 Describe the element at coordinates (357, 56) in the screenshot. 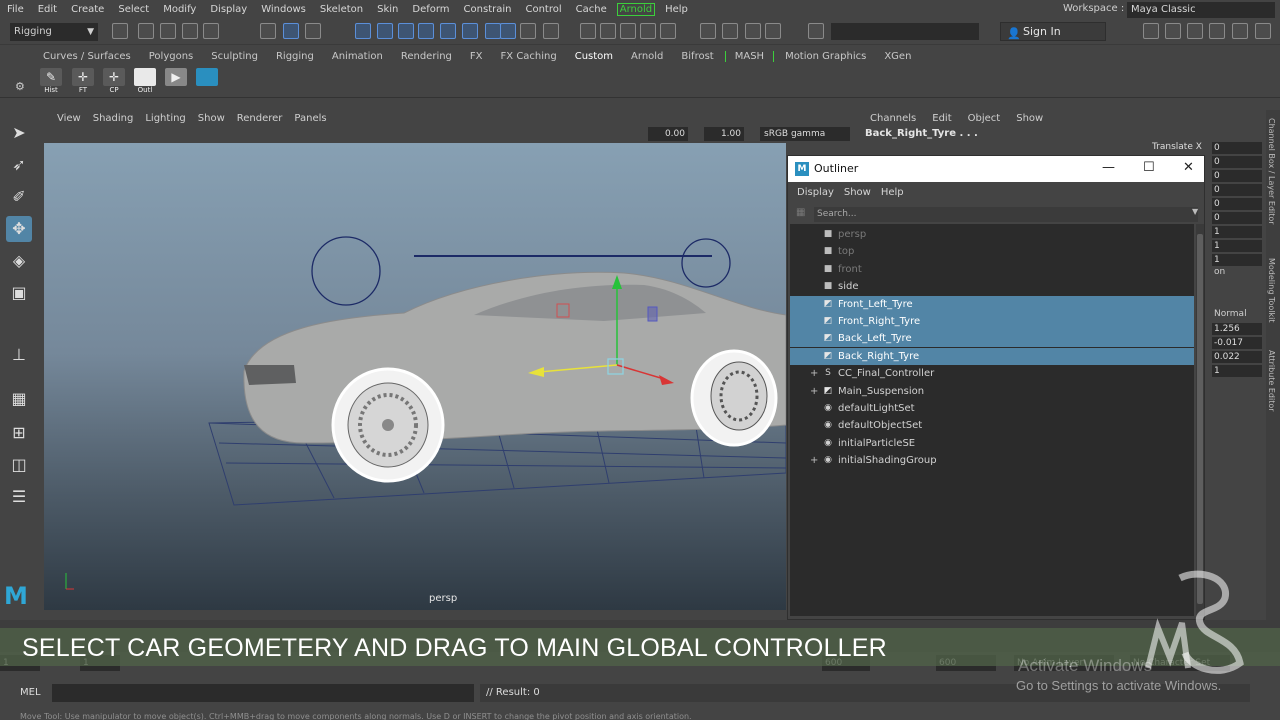

I see `shelf-tab-animation: Animation` at that location.